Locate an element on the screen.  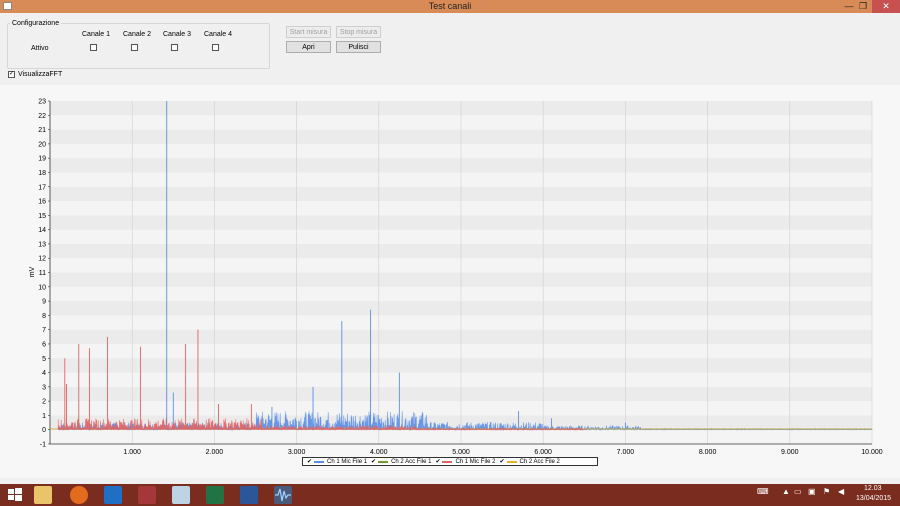
x-tick-label: 6.000 is located at coordinates (543, 452).